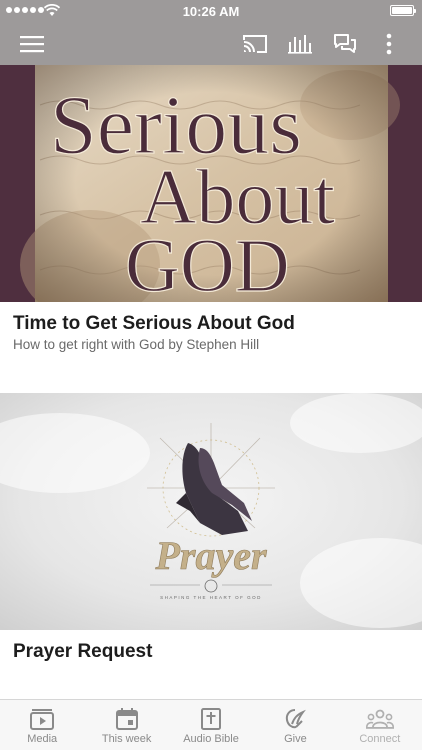 This screenshot has height=750, width=422. I want to click on cast-icon, so click(255, 43).